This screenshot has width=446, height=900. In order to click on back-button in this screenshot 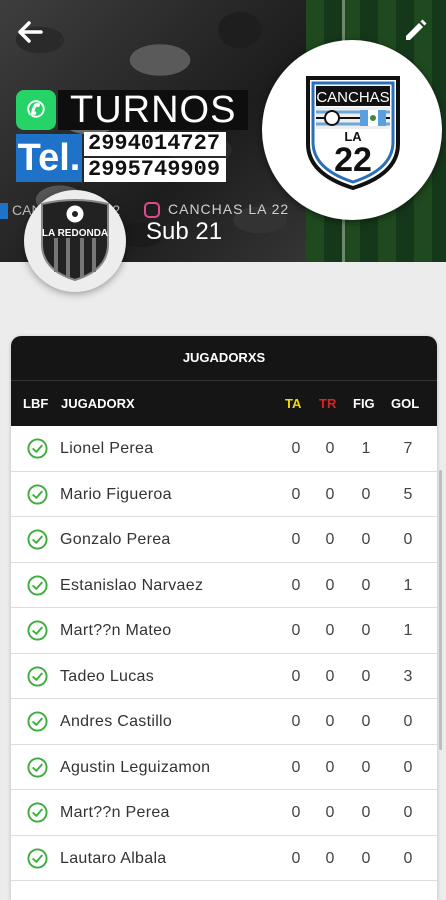, I will do `click(31, 33)`.